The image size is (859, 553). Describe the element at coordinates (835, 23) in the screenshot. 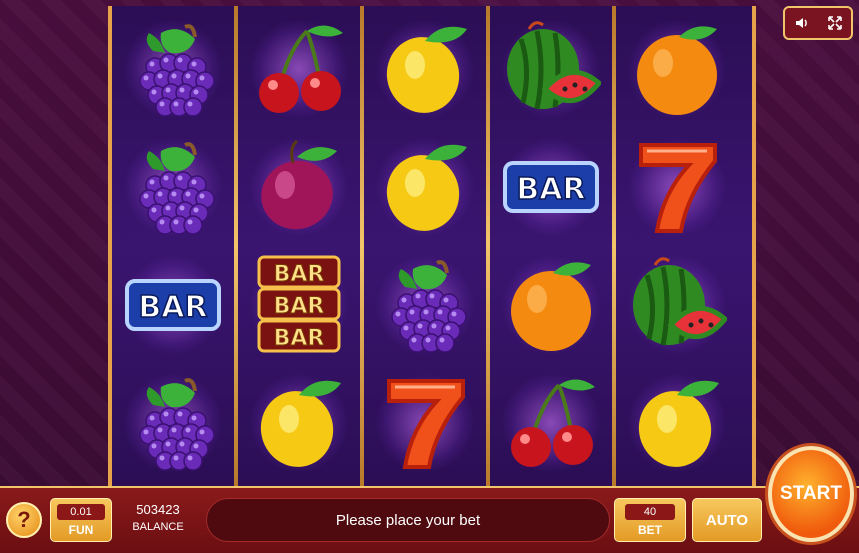

I see `fullscreen-icon` at that location.